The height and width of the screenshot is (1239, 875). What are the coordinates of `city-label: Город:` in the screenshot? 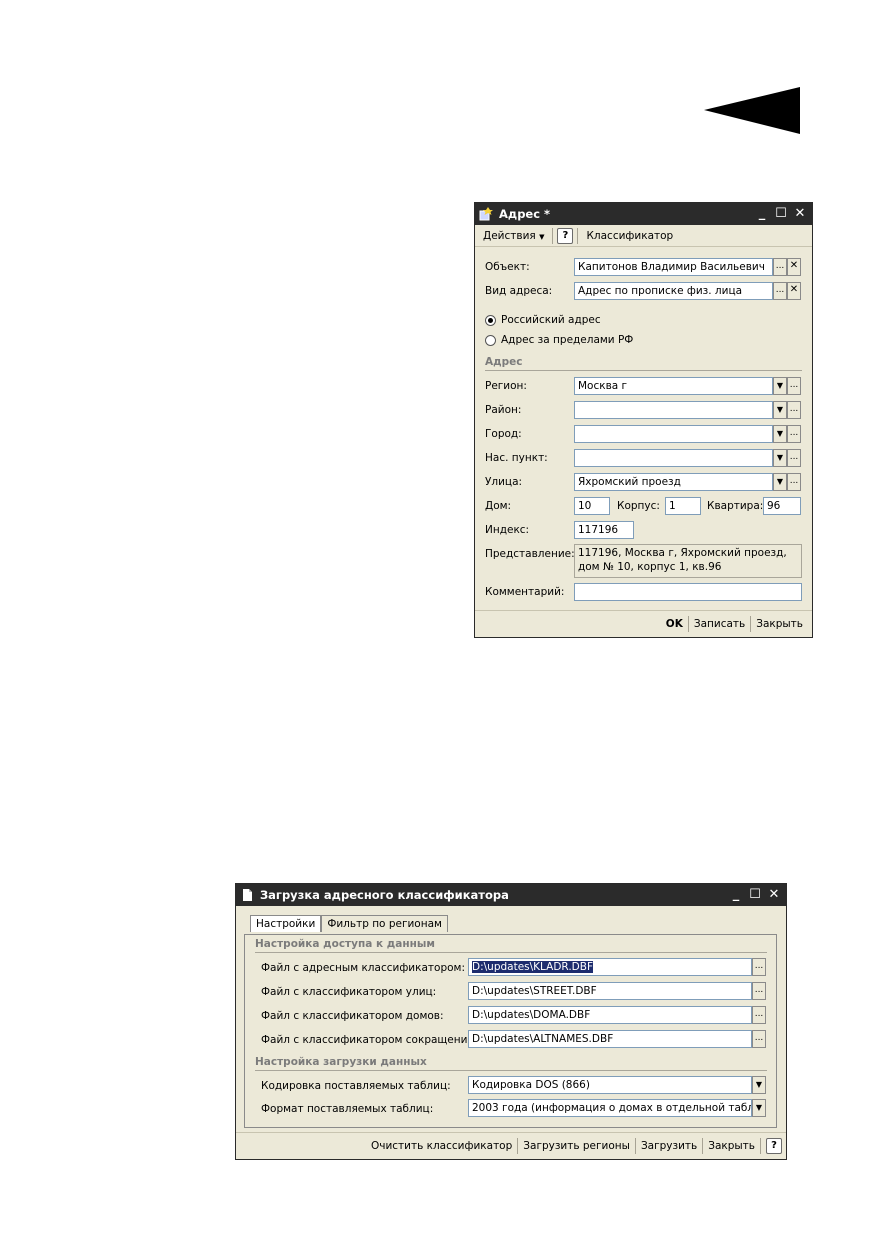 It's located at (503, 434).